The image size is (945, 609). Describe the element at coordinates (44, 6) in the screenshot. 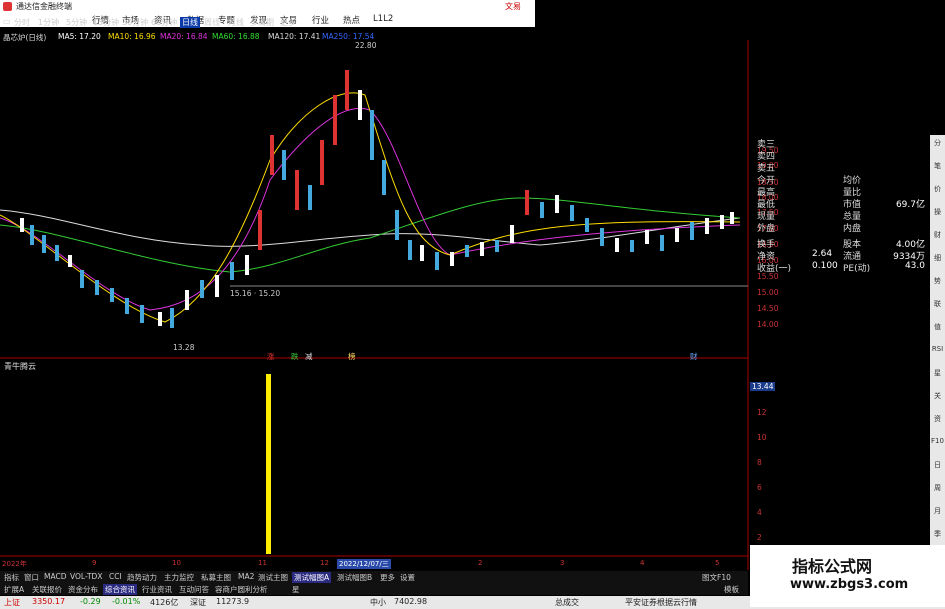

I see `window-title: 通达信金融终端` at that location.